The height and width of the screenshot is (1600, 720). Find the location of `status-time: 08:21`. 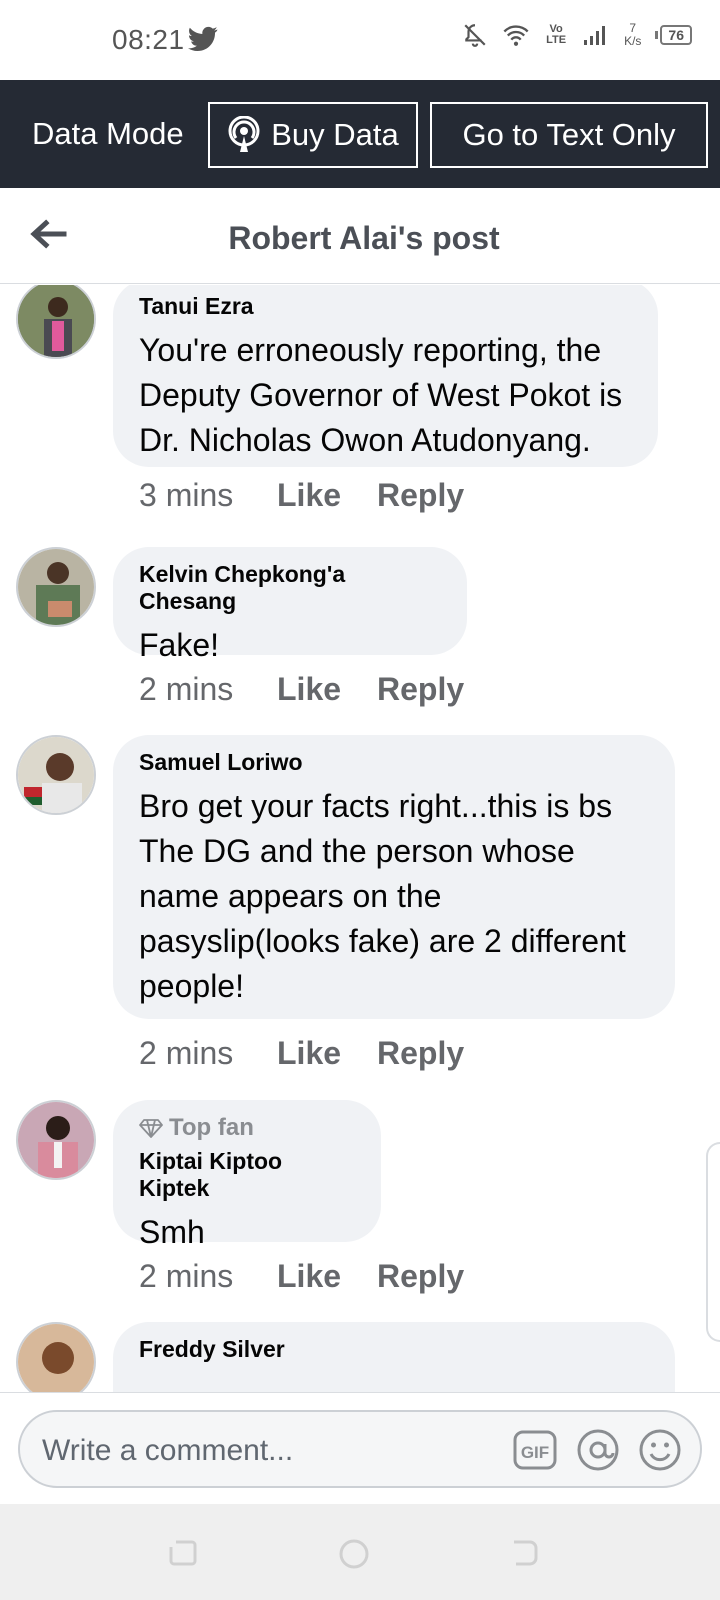

status-time: 08:21 is located at coordinates (148, 39).